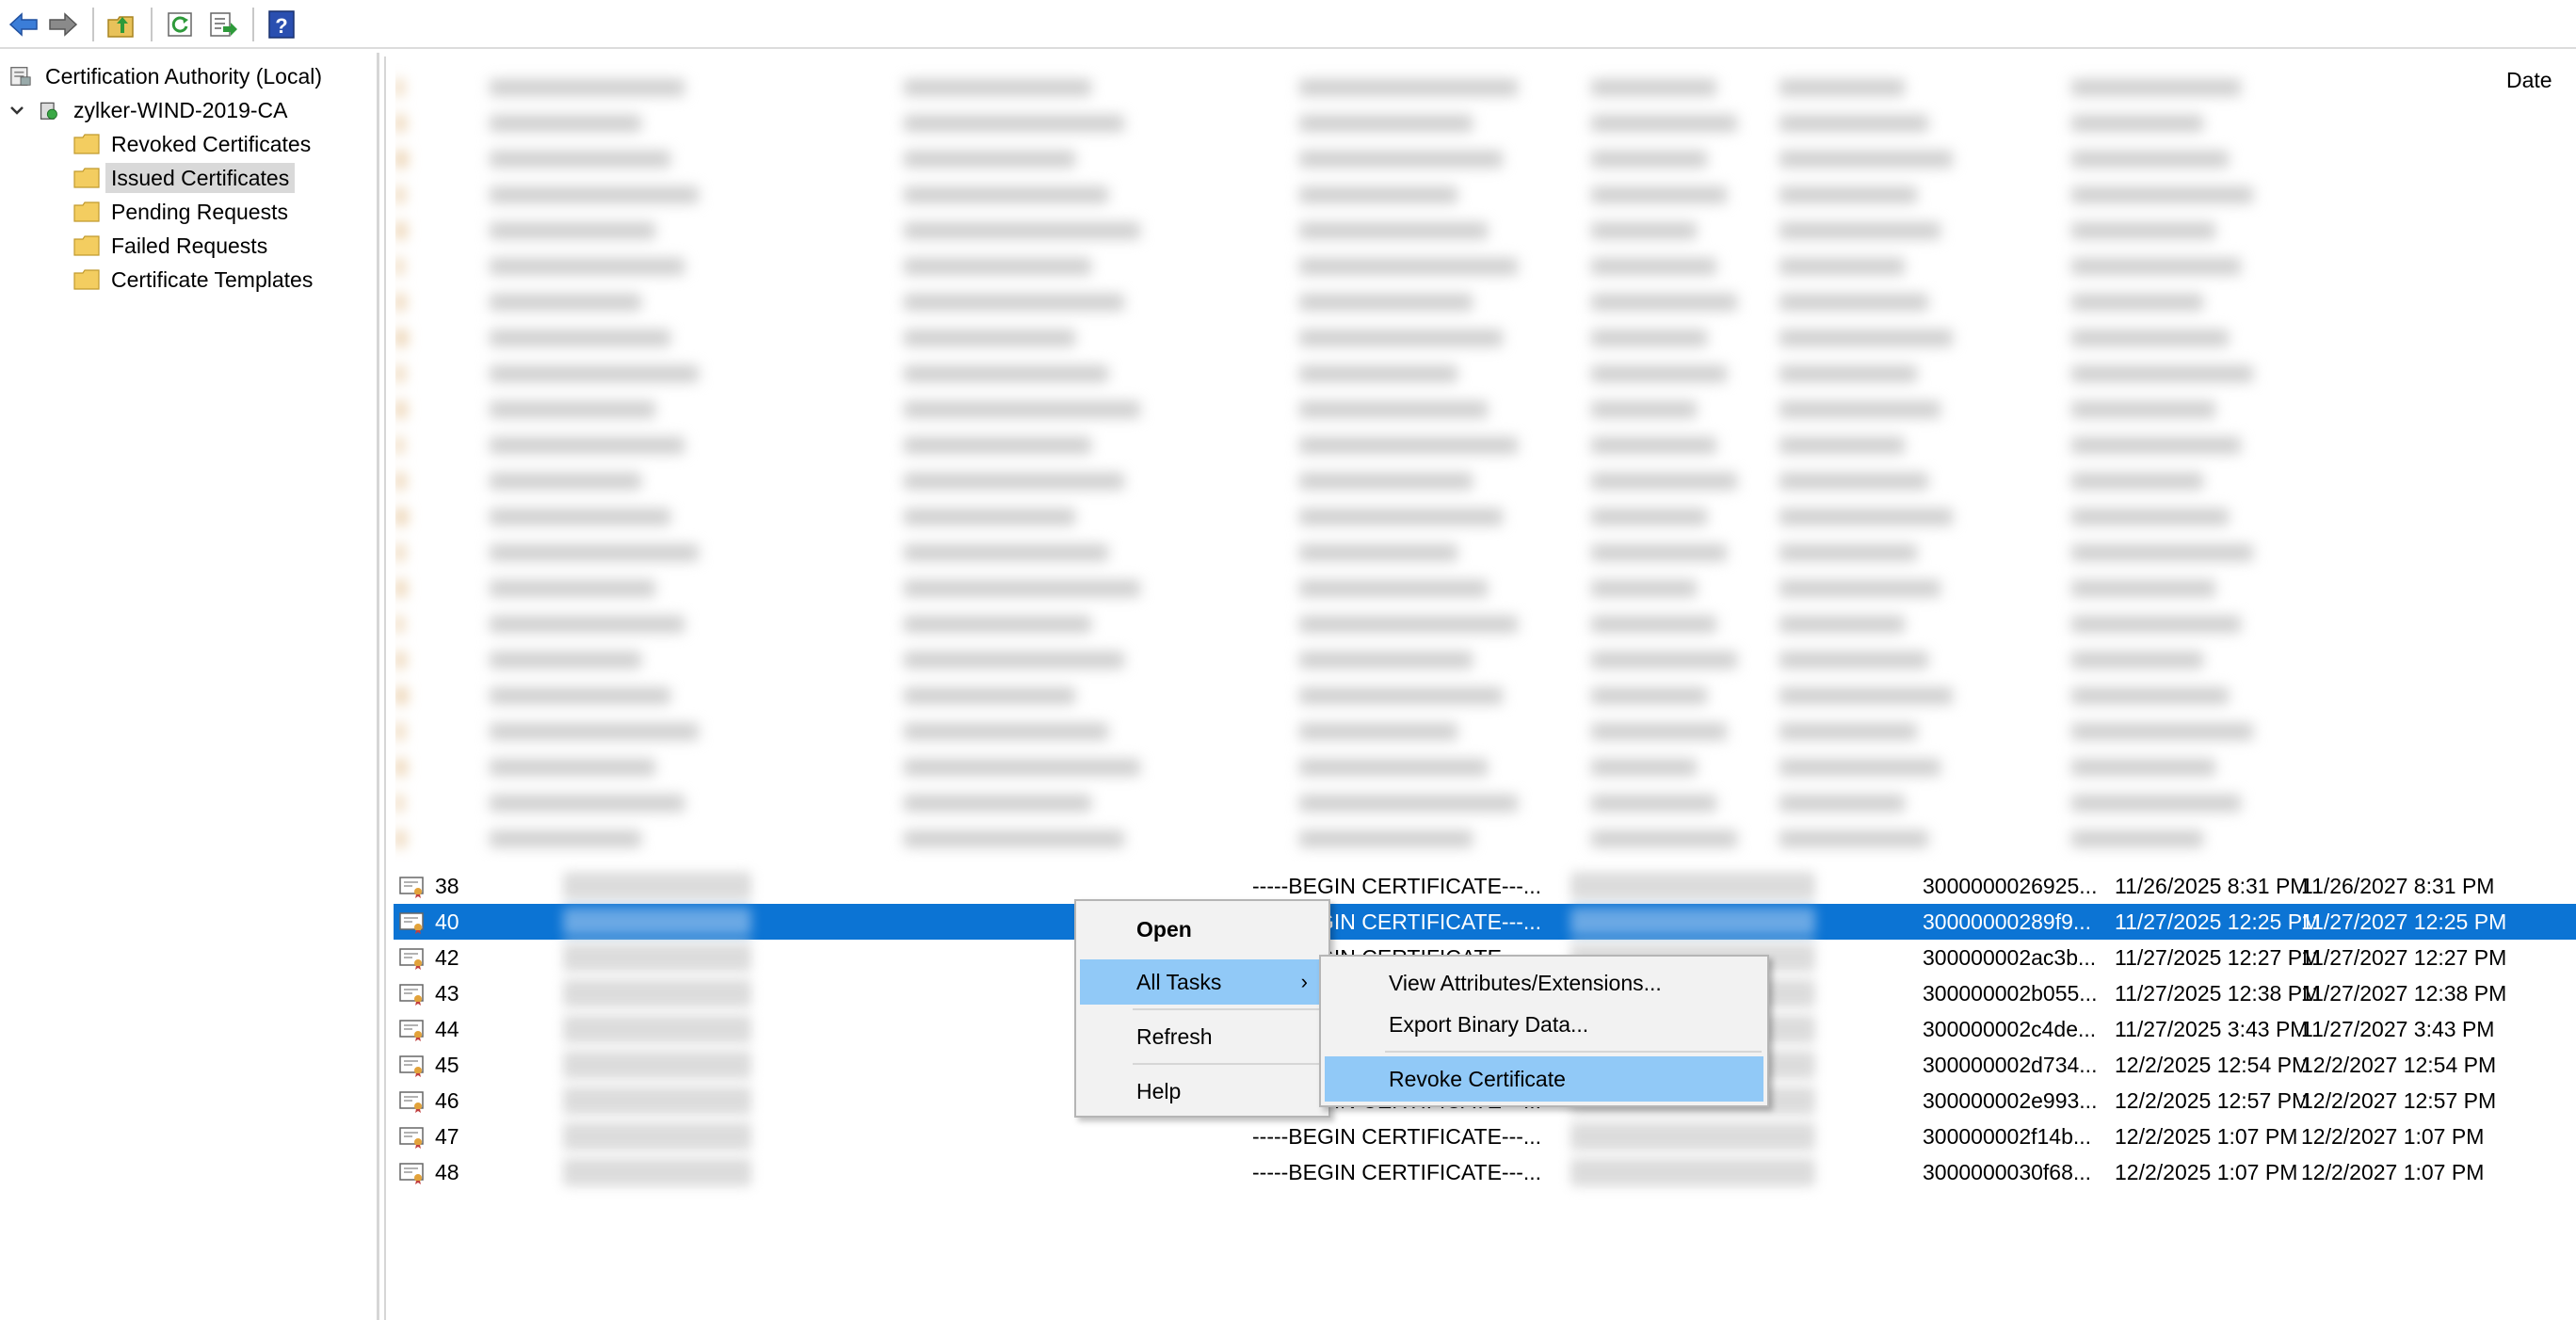 This screenshot has width=2576, height=1320. I want to click on expiration-date-cell: 12/2/2027 12:57 PM, so click(2399, 1100).